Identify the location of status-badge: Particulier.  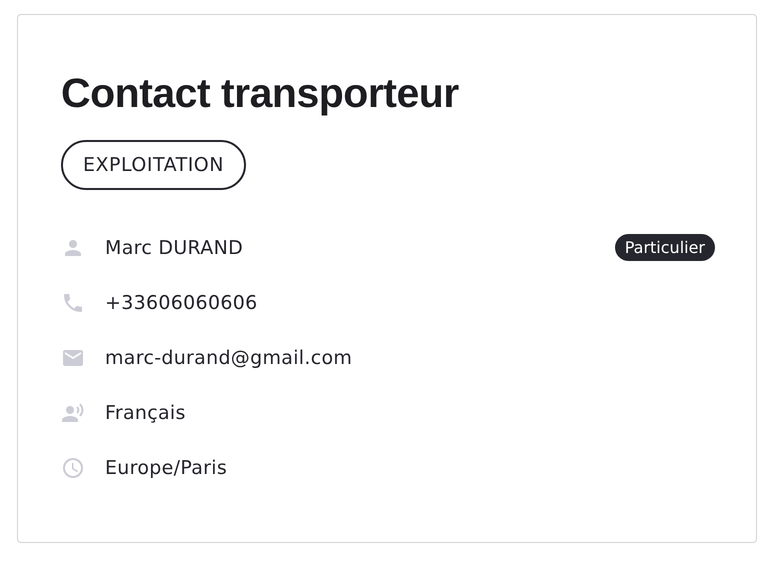
(664, 247).